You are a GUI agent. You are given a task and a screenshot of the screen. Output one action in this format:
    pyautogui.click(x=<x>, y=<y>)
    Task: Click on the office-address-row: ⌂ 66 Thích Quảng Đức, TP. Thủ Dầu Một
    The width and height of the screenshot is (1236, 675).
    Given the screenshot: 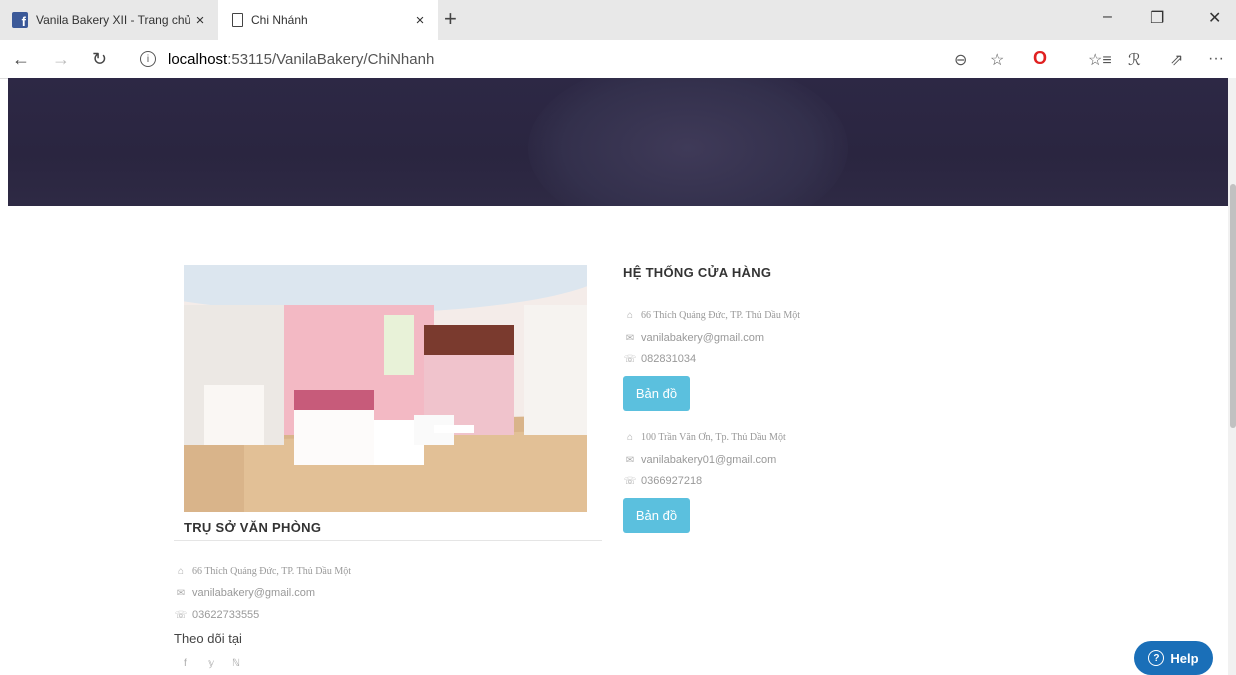 What is the action you would take?
    pyautogui.click(x=262, y=571)
    